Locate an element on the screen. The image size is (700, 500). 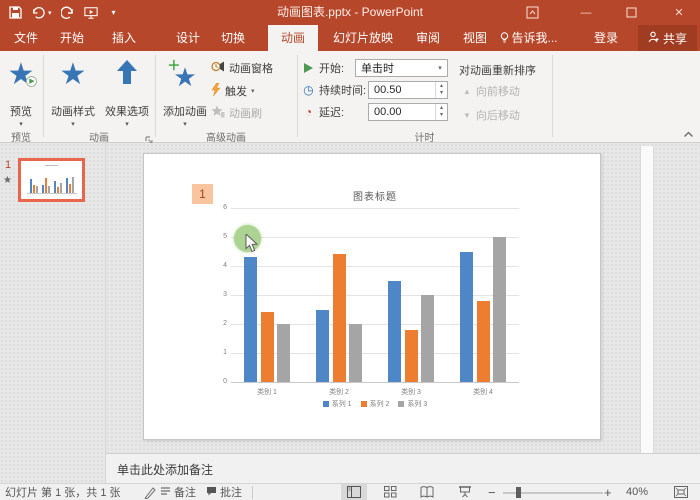
zoom-level: 40% is located at coordinates (637, 492).